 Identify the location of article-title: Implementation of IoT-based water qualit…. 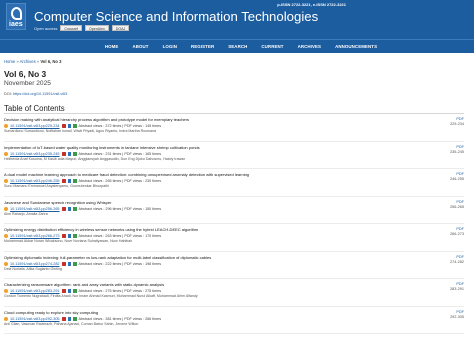
(204, 147).